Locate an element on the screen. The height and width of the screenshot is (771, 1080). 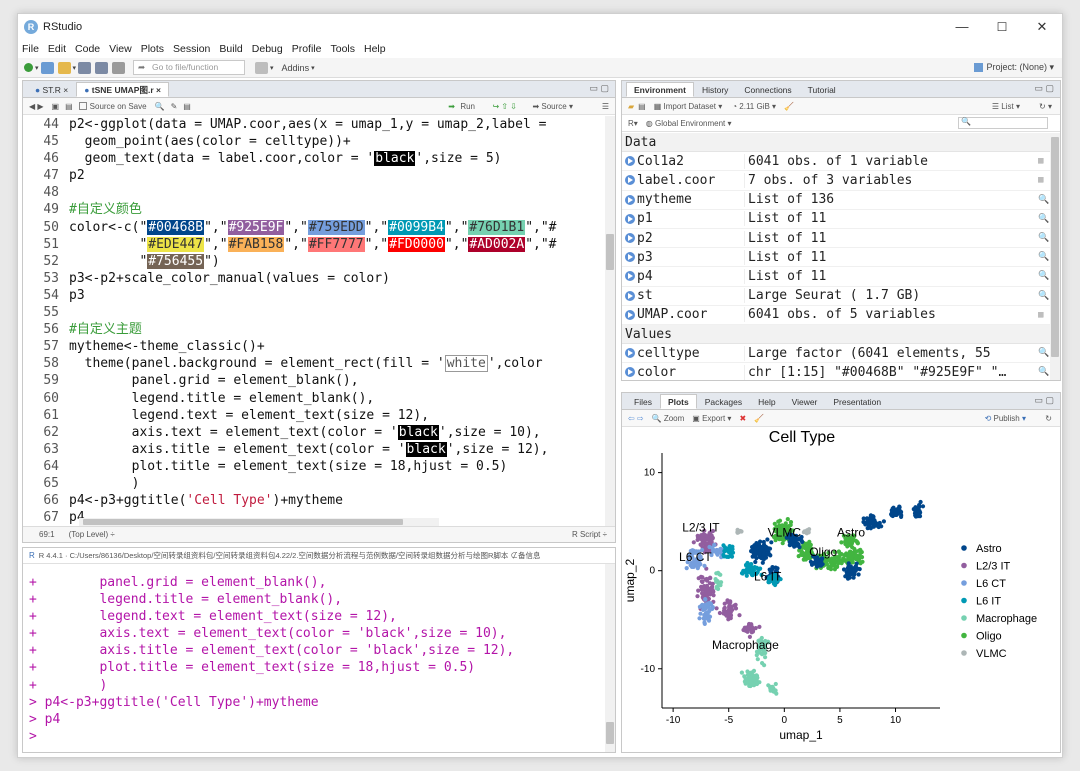
new-file-icon is located at coordinates (28, 67).